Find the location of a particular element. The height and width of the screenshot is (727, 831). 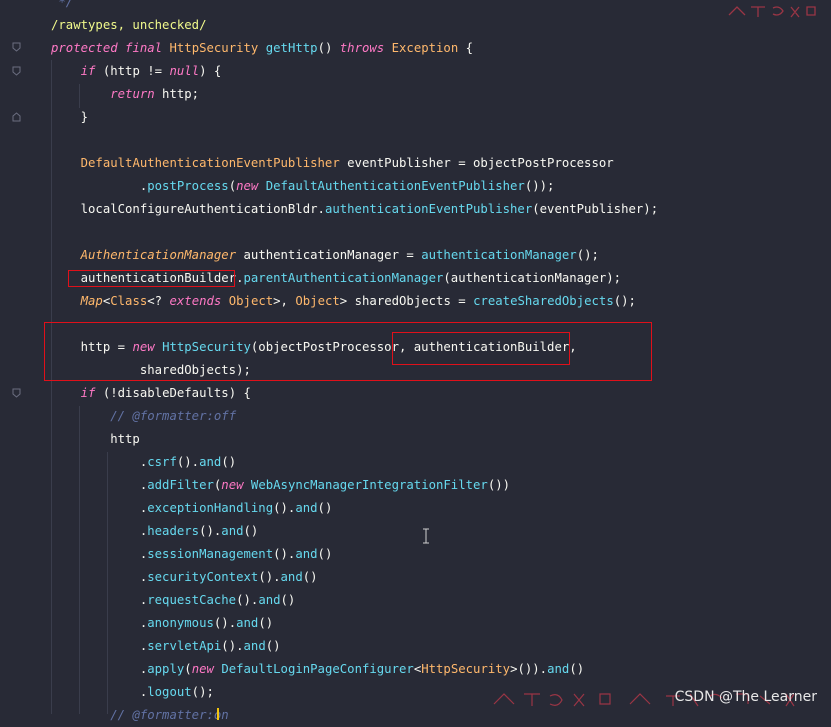

code-token: final is located at coordinates (144, 48).